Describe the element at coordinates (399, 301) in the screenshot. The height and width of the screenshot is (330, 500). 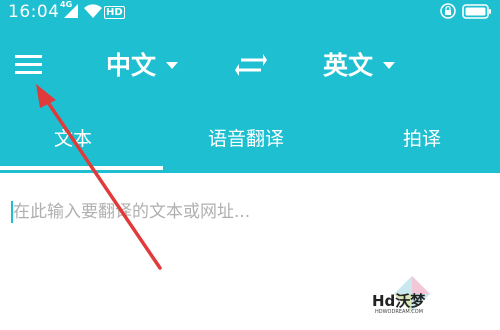
I see `watermark-title: Hd沃梦` at that location.